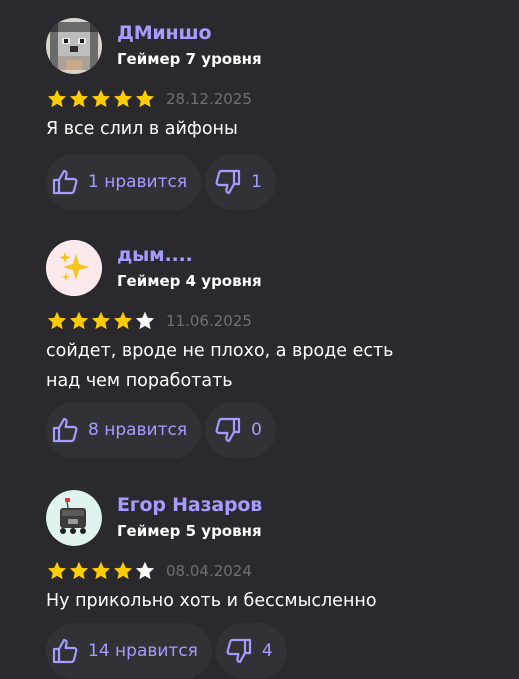  I want to click on dislike-button: 1, so click(240, 182).